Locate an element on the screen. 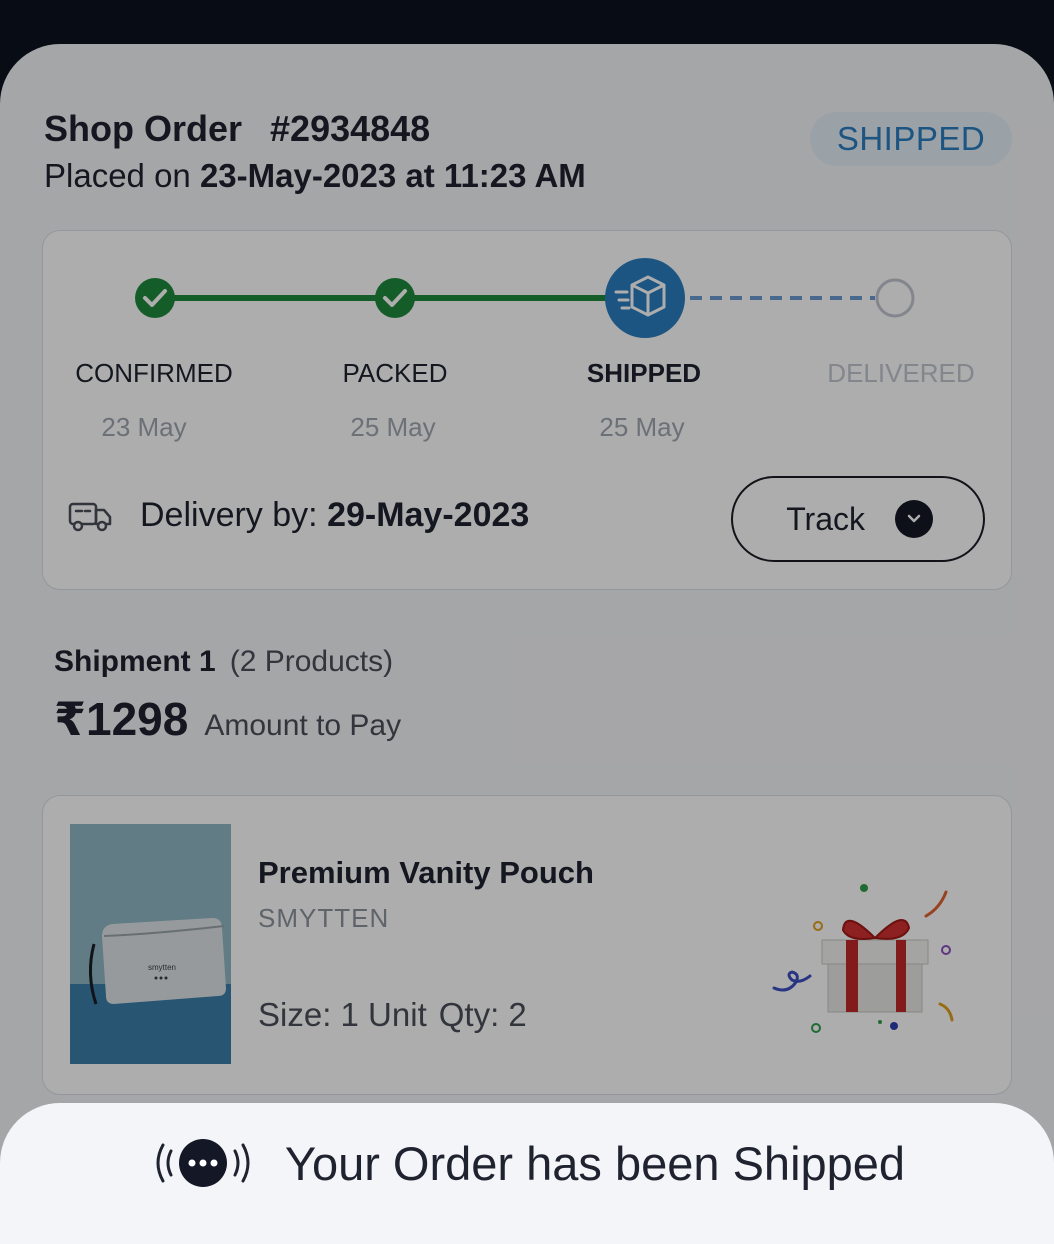  truck-icon is located at coordinates (90, 516).